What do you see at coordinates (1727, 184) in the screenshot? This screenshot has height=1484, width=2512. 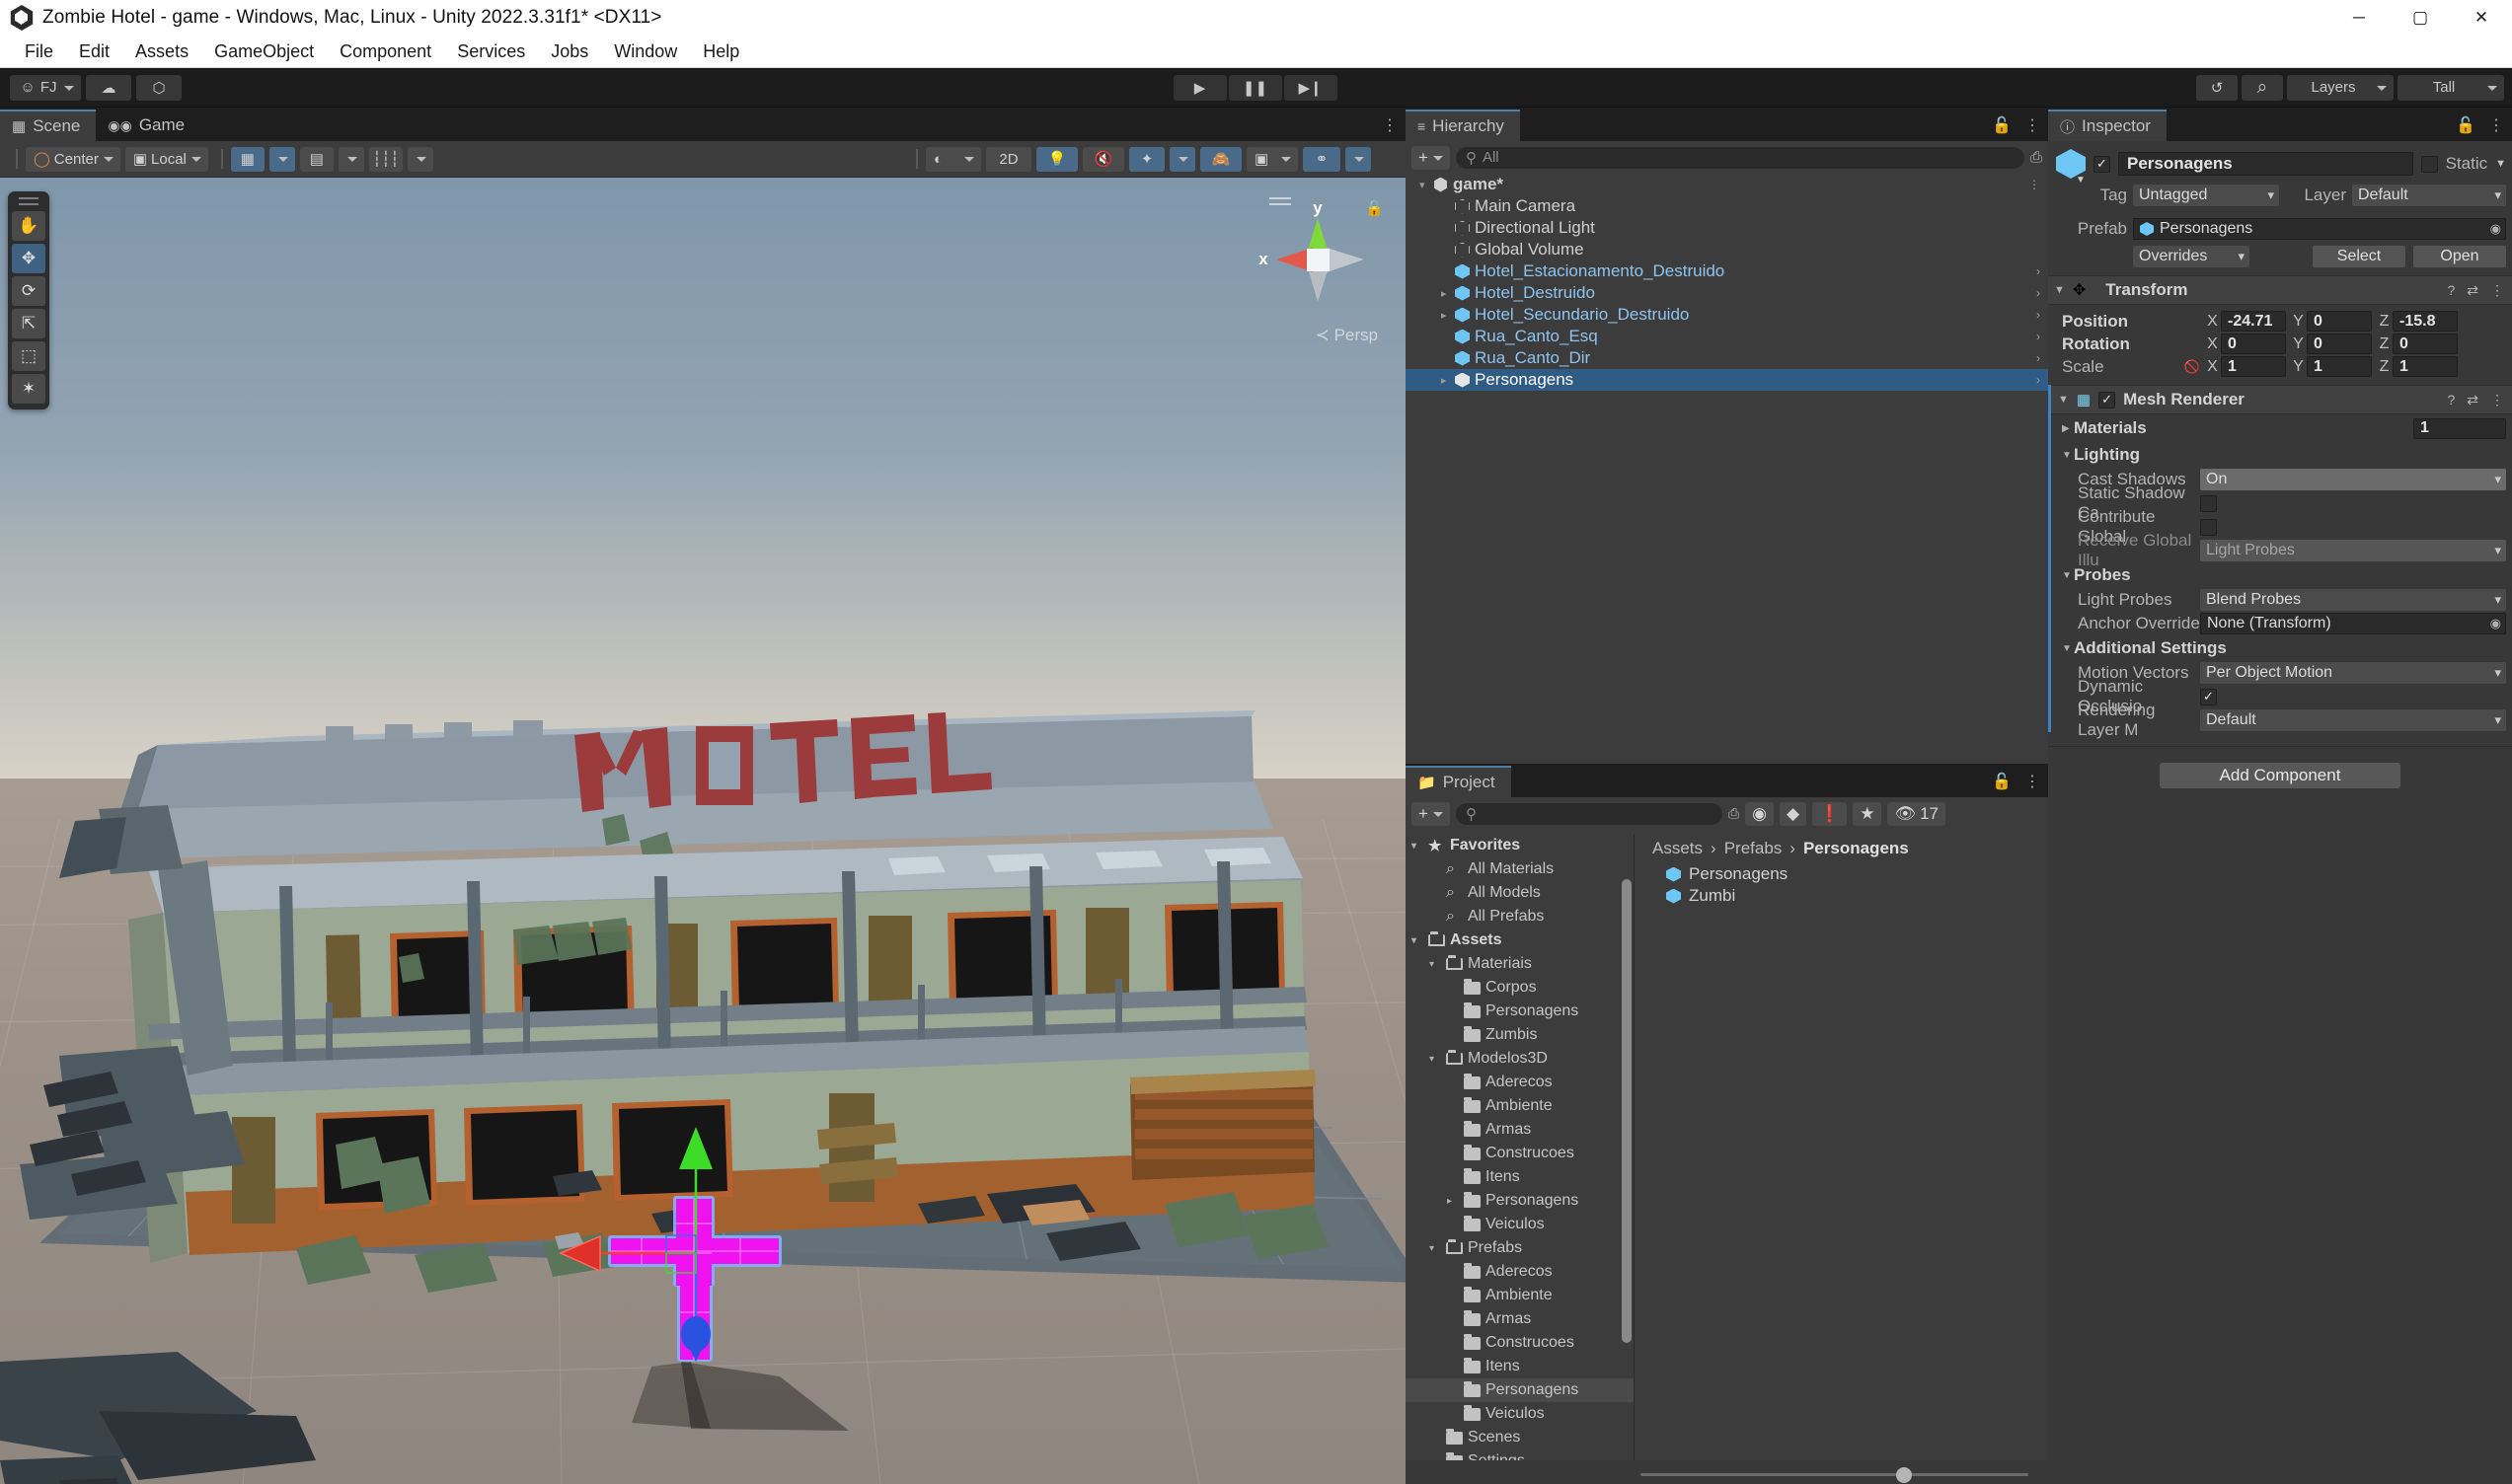 I see `hierarchy-item-game-: ▾ game* ⋮` at bounding box center [1727, 184].